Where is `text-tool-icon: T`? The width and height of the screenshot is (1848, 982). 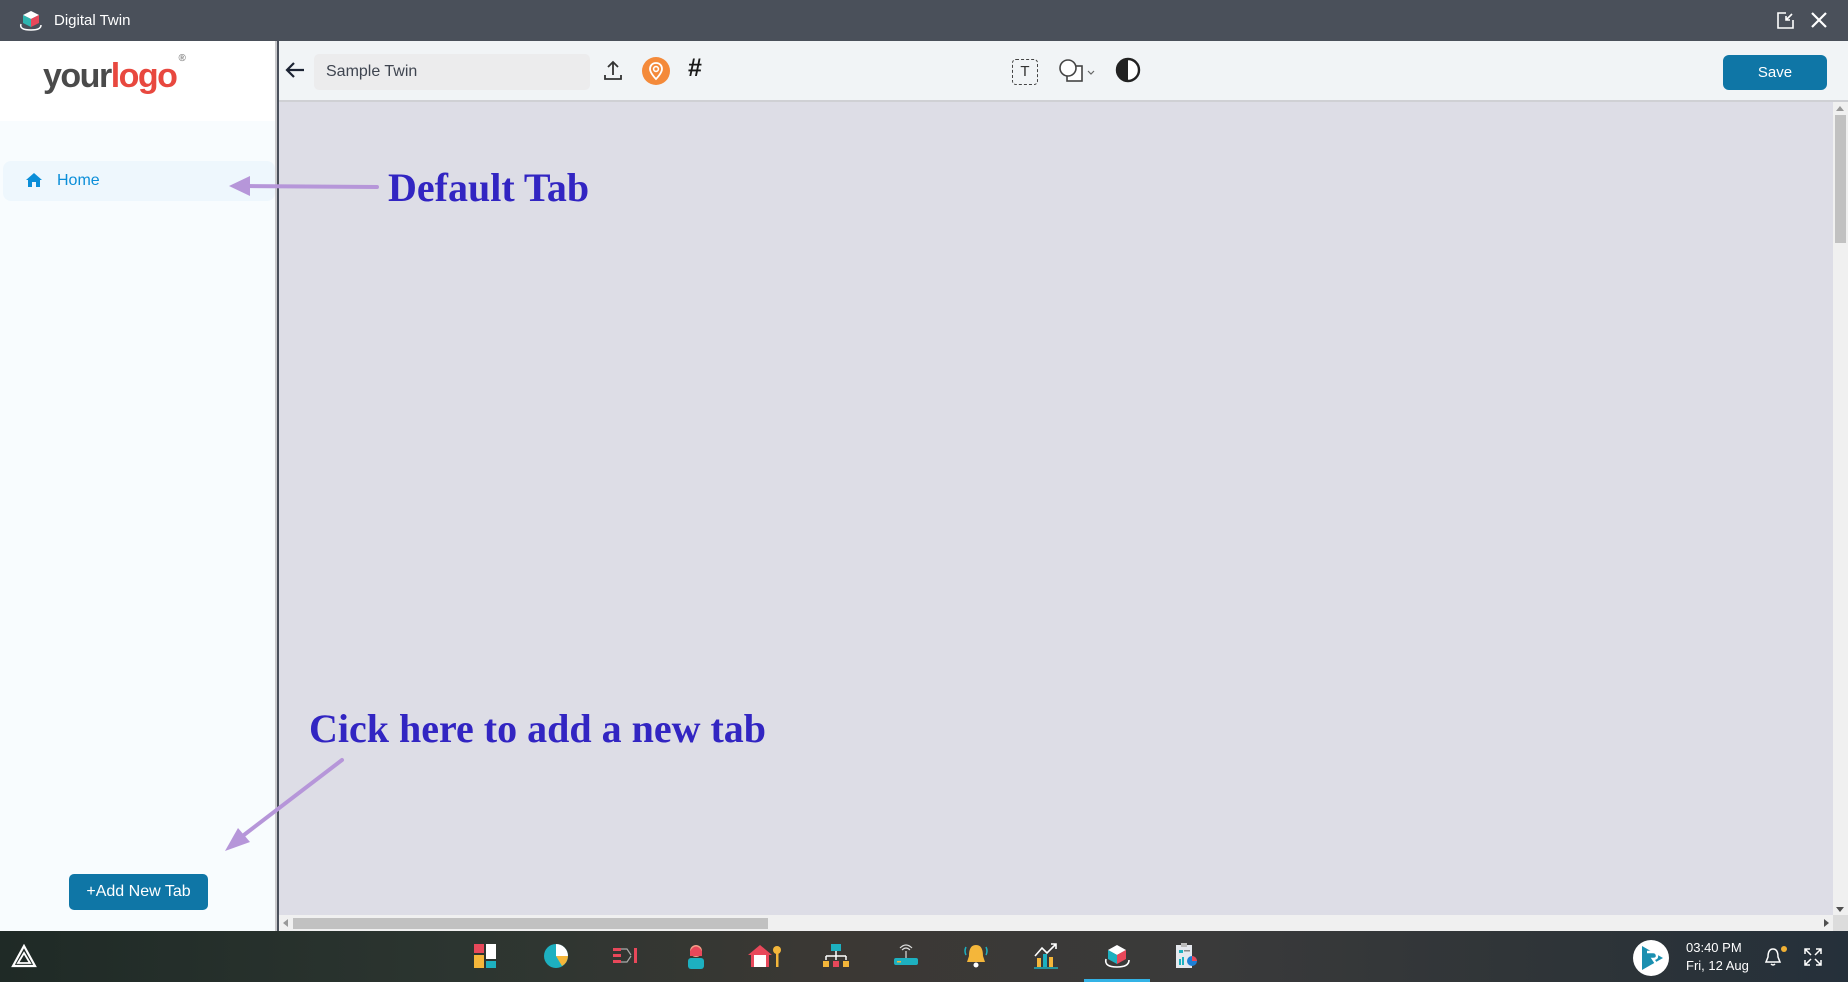 text-tool-icon: T is located at coordinates (1025, 72).